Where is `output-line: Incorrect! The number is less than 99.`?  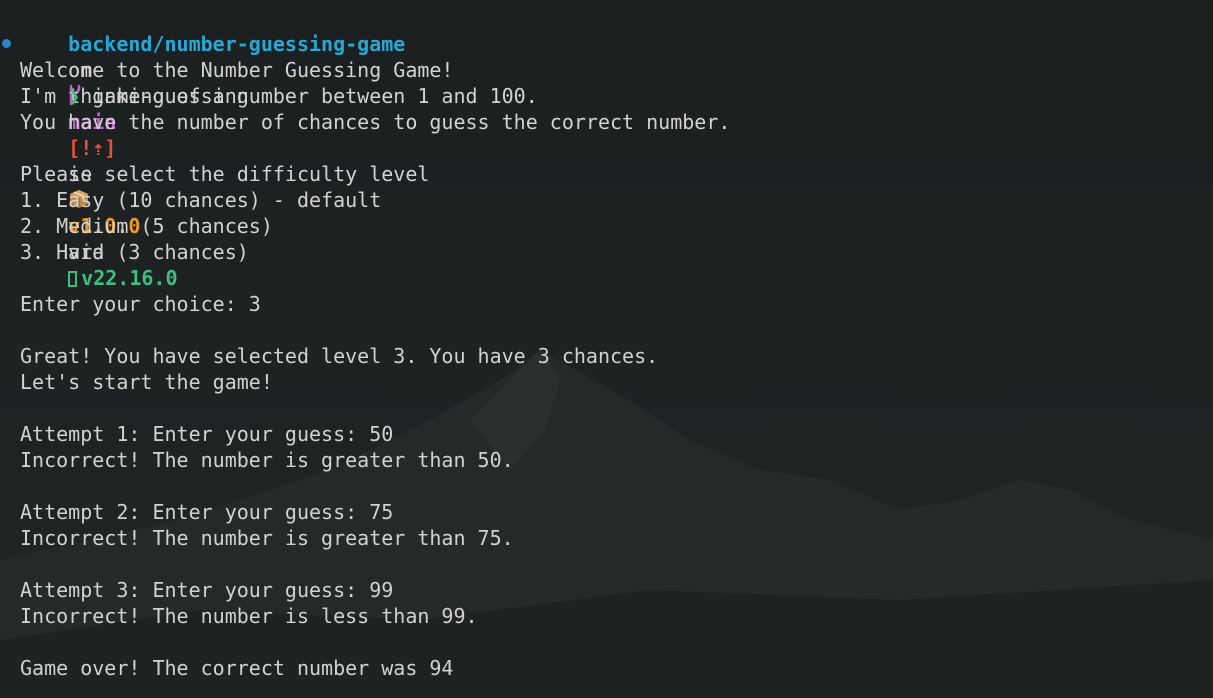
output-line: Incorrect! The number is less than 99. is located at coordinates (249, 616).